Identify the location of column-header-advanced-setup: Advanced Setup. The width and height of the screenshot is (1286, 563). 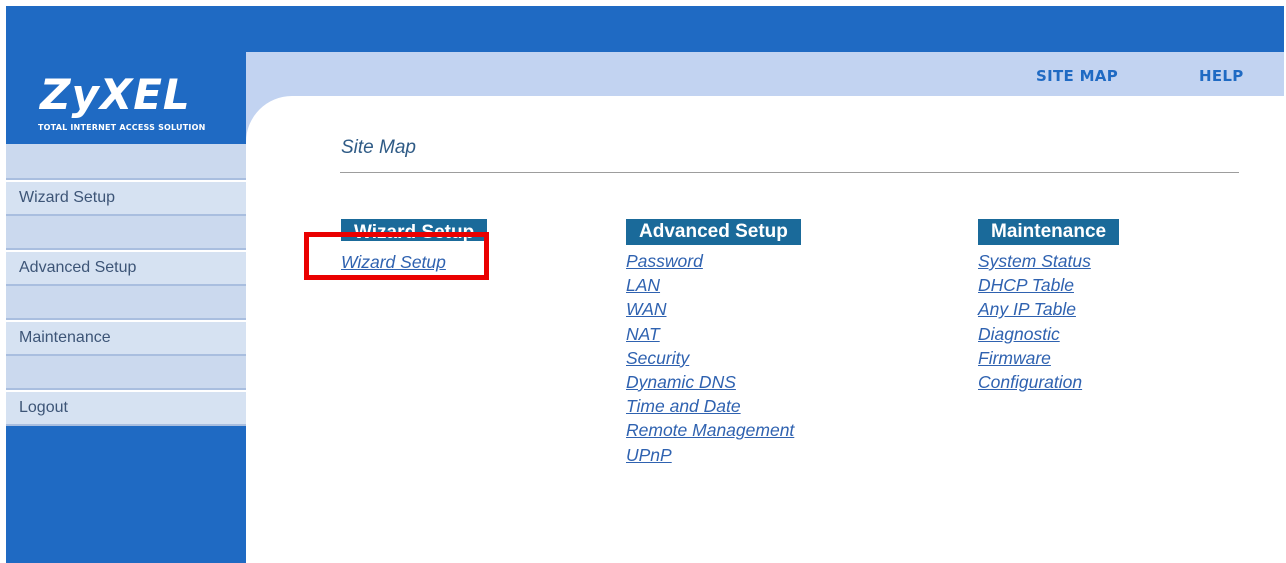
(713, 232).